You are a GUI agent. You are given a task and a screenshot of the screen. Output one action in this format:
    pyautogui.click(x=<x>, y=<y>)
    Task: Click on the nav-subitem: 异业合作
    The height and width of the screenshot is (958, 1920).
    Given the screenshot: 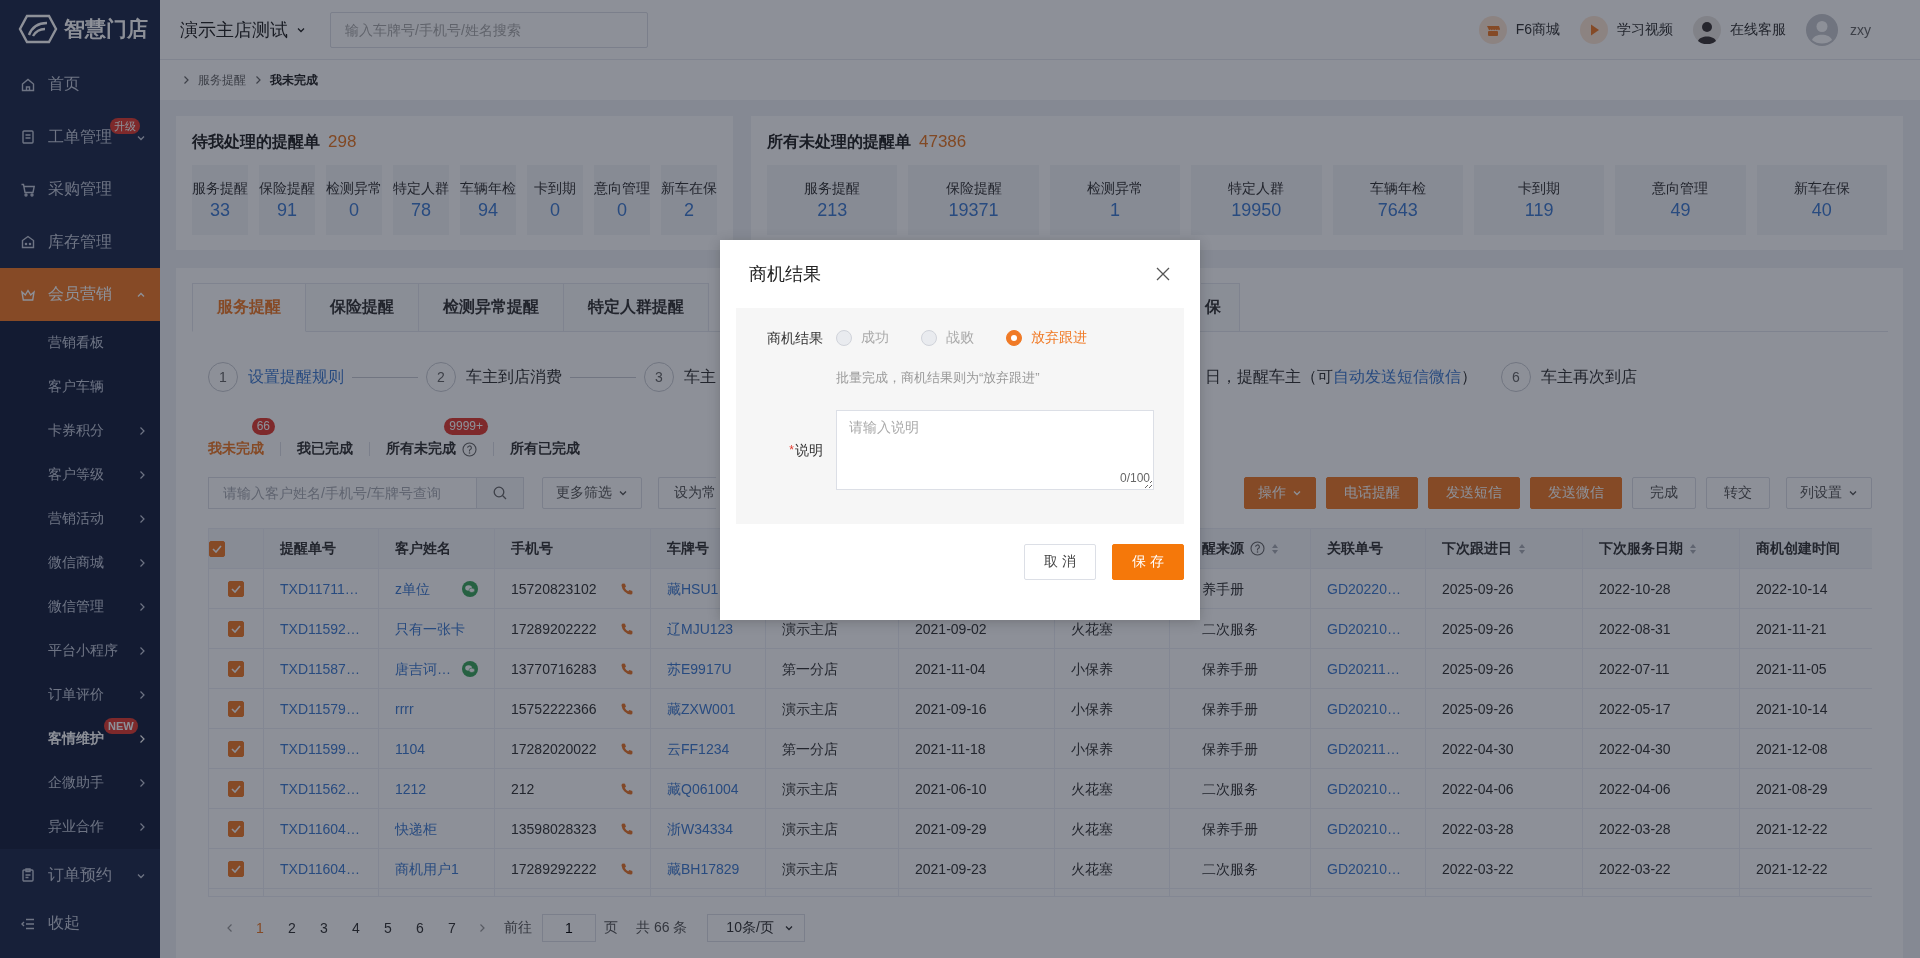 What is the action you would take?
    pyautogui.click(x=80, y=826)
    